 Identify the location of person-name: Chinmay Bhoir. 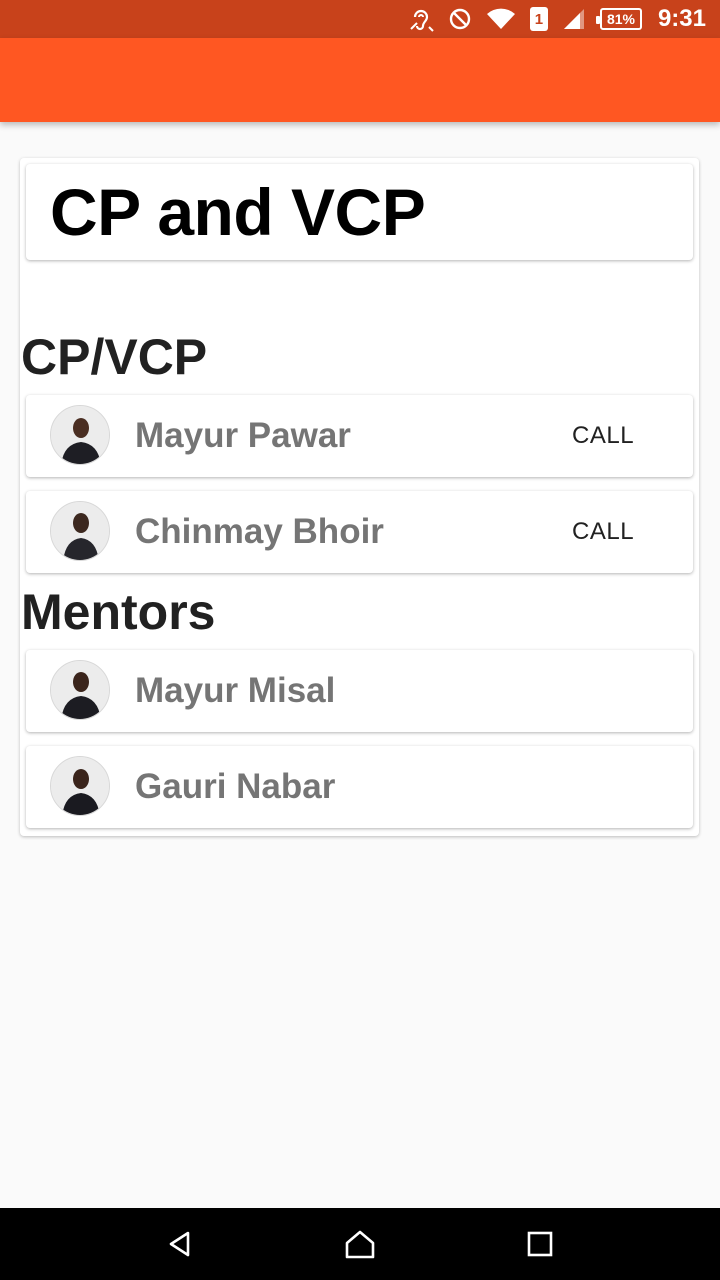
(259, 531).